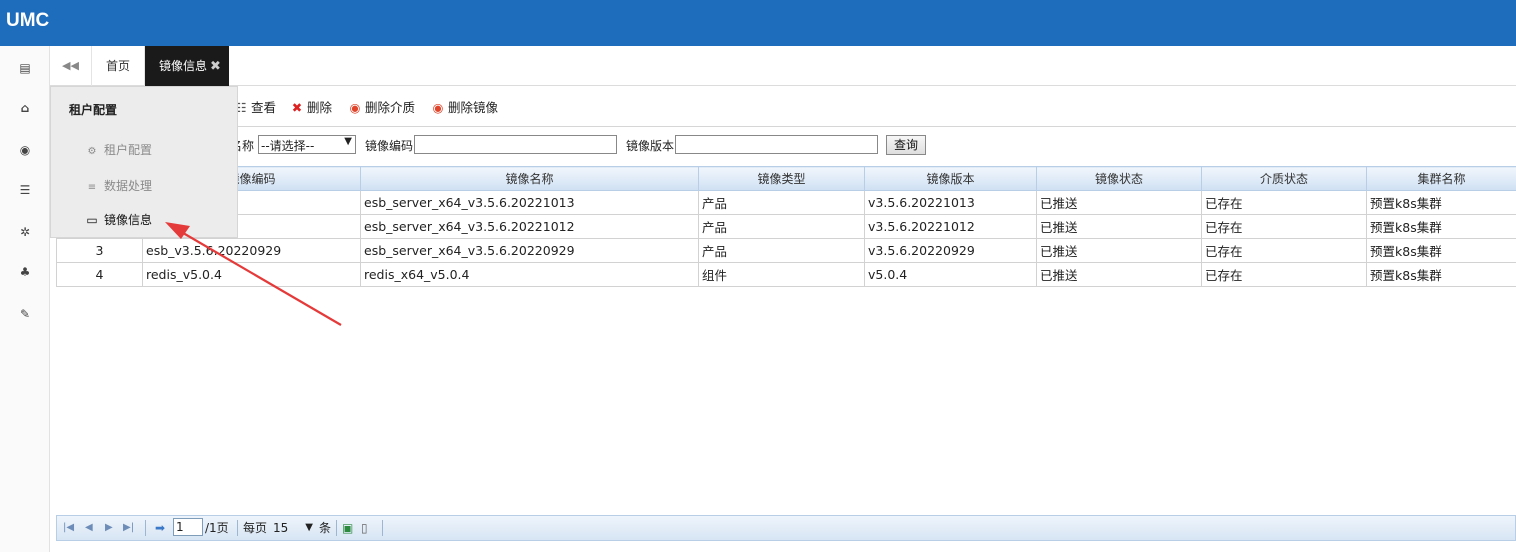 The image size is (1516, 552). Describe the element at coordinates (217, 528) in the screenshot. I see `total-pages: /1页` at that location.